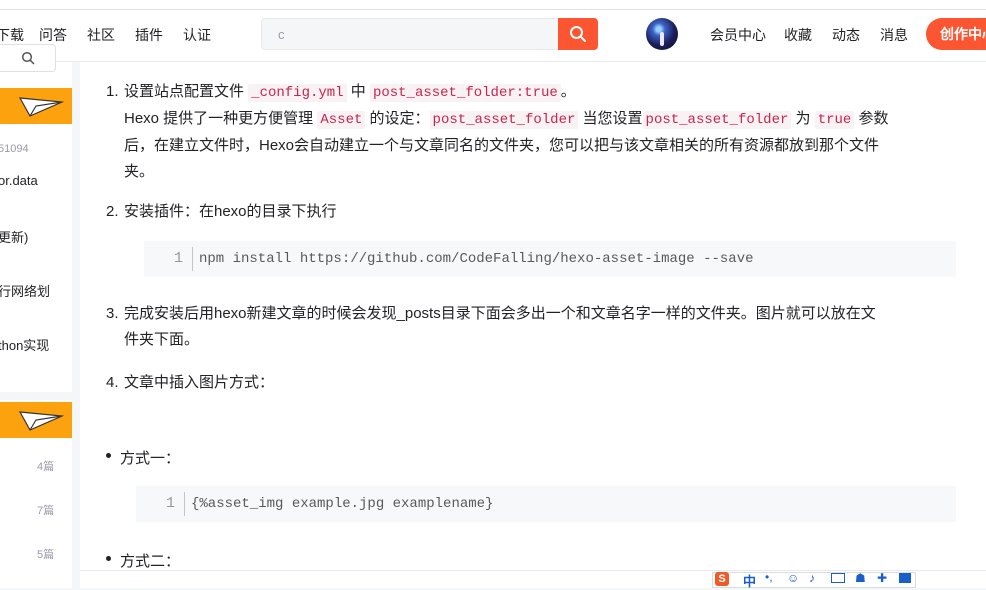  Describe the element at coordinates (112, 313) in the screenshot. I see `list-number: 3.` at that location.